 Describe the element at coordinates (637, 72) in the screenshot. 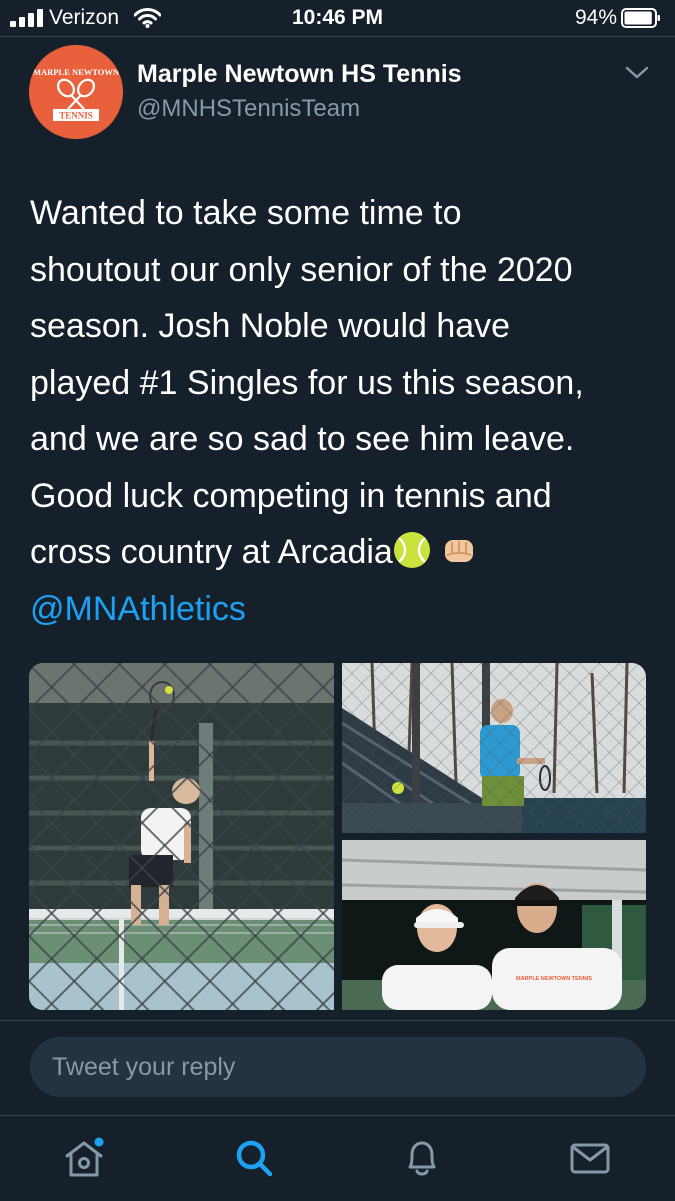

I see `chevron-down-icon` at that location.